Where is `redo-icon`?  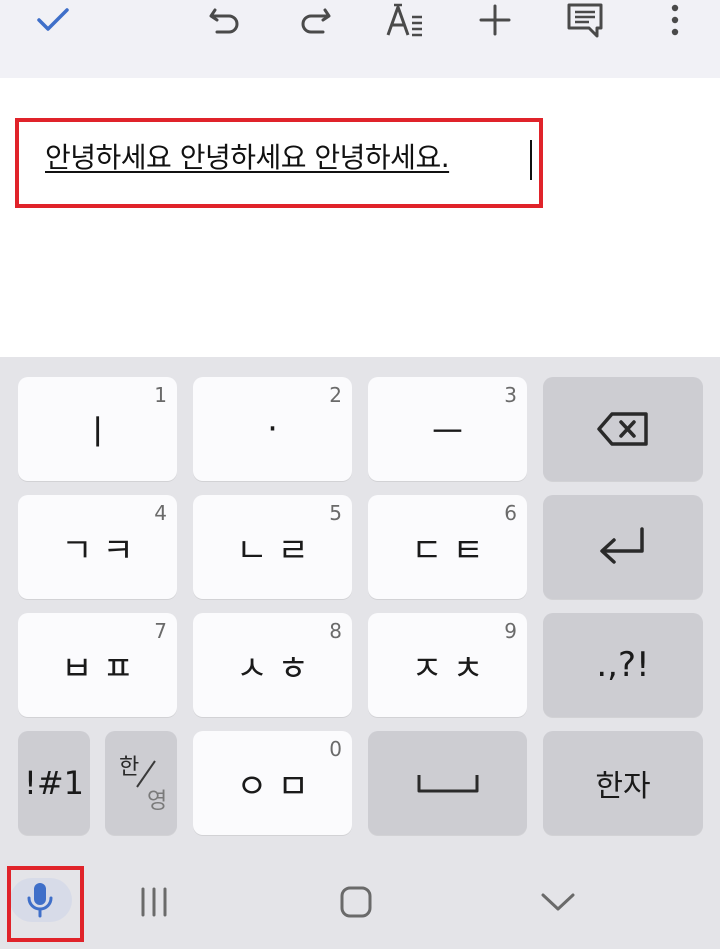
redo-icon is located at coordinates (315, 20).